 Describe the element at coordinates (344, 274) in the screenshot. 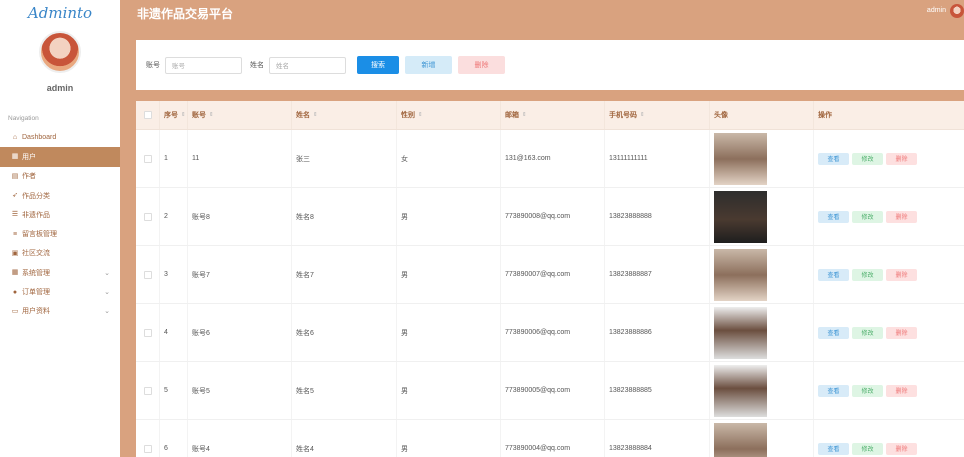

I see `name-cell: 姓名7` at that location.